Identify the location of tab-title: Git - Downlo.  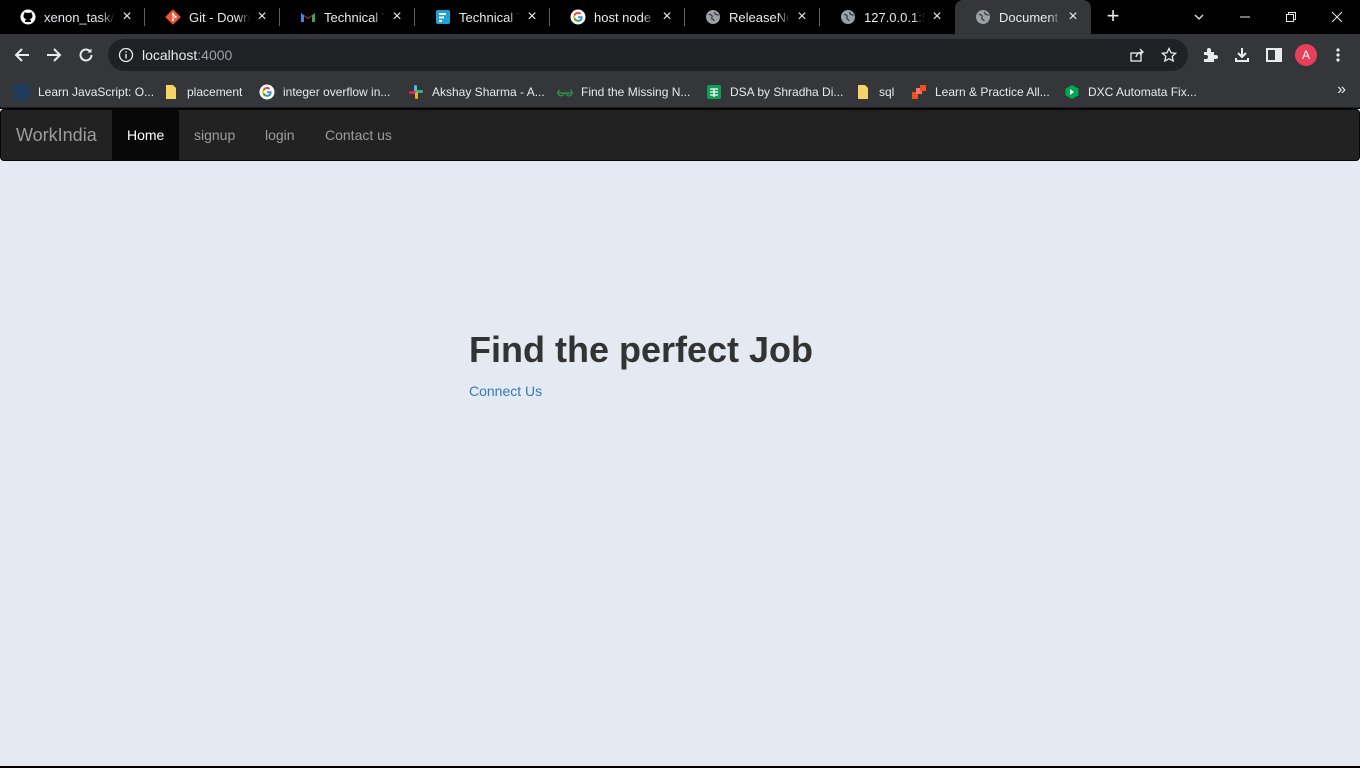
(219, 17).